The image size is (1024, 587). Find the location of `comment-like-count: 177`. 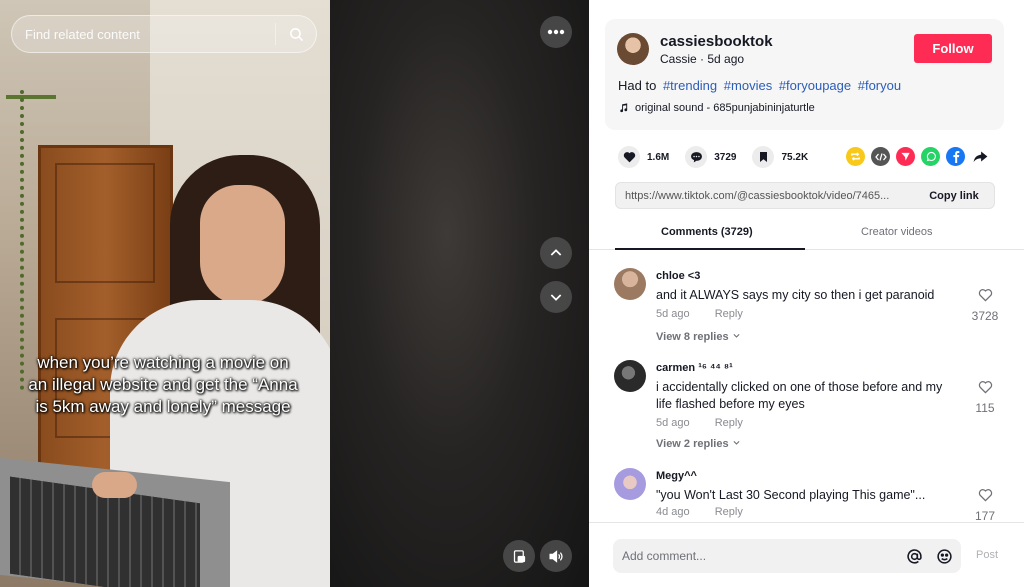

comment-like-count: 177 is located at coordinates (985, 516).